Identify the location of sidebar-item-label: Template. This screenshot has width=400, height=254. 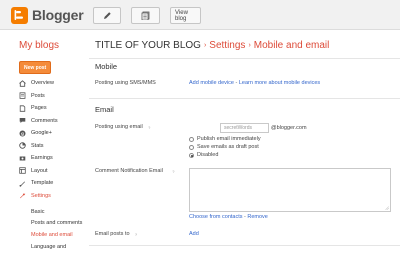
(42, 183).